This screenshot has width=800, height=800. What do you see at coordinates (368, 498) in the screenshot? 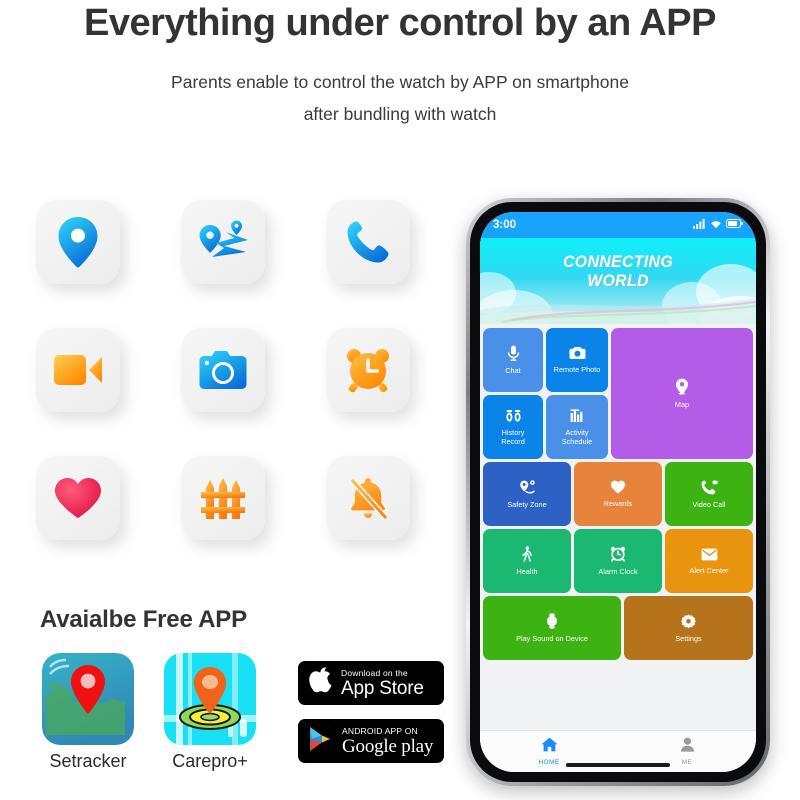
I see `feature-tile-bell-off` at bounding box center [368, 498].